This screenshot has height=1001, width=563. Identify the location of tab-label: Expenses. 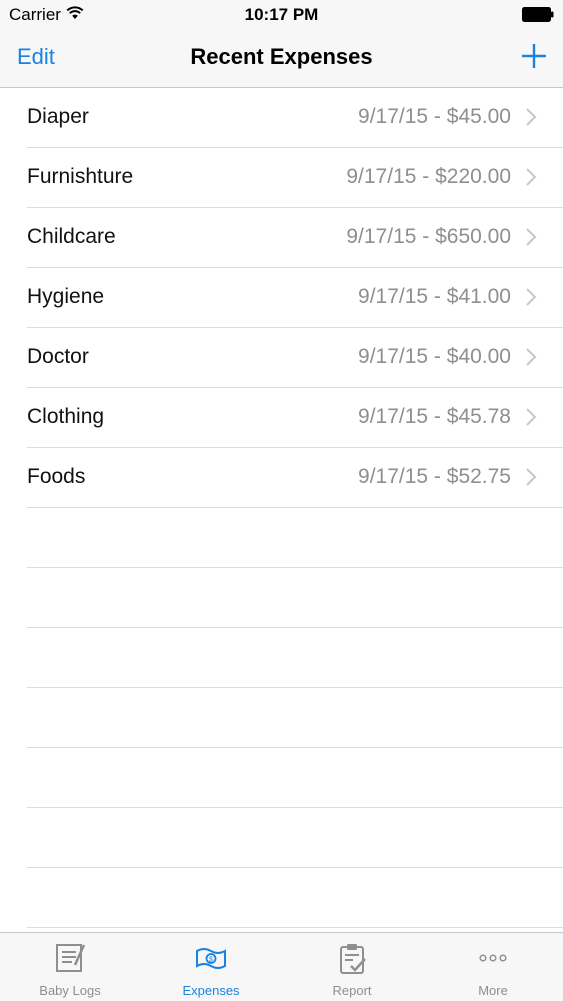
(211, 990).